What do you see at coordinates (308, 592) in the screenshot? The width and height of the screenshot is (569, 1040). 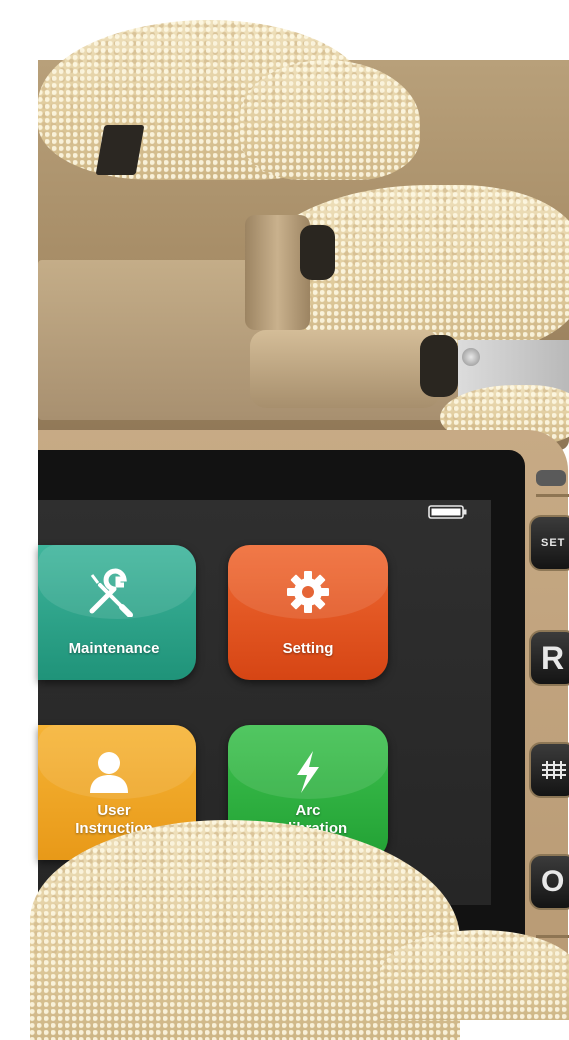 I see `gear-icon` at bounding box center [308, 592].